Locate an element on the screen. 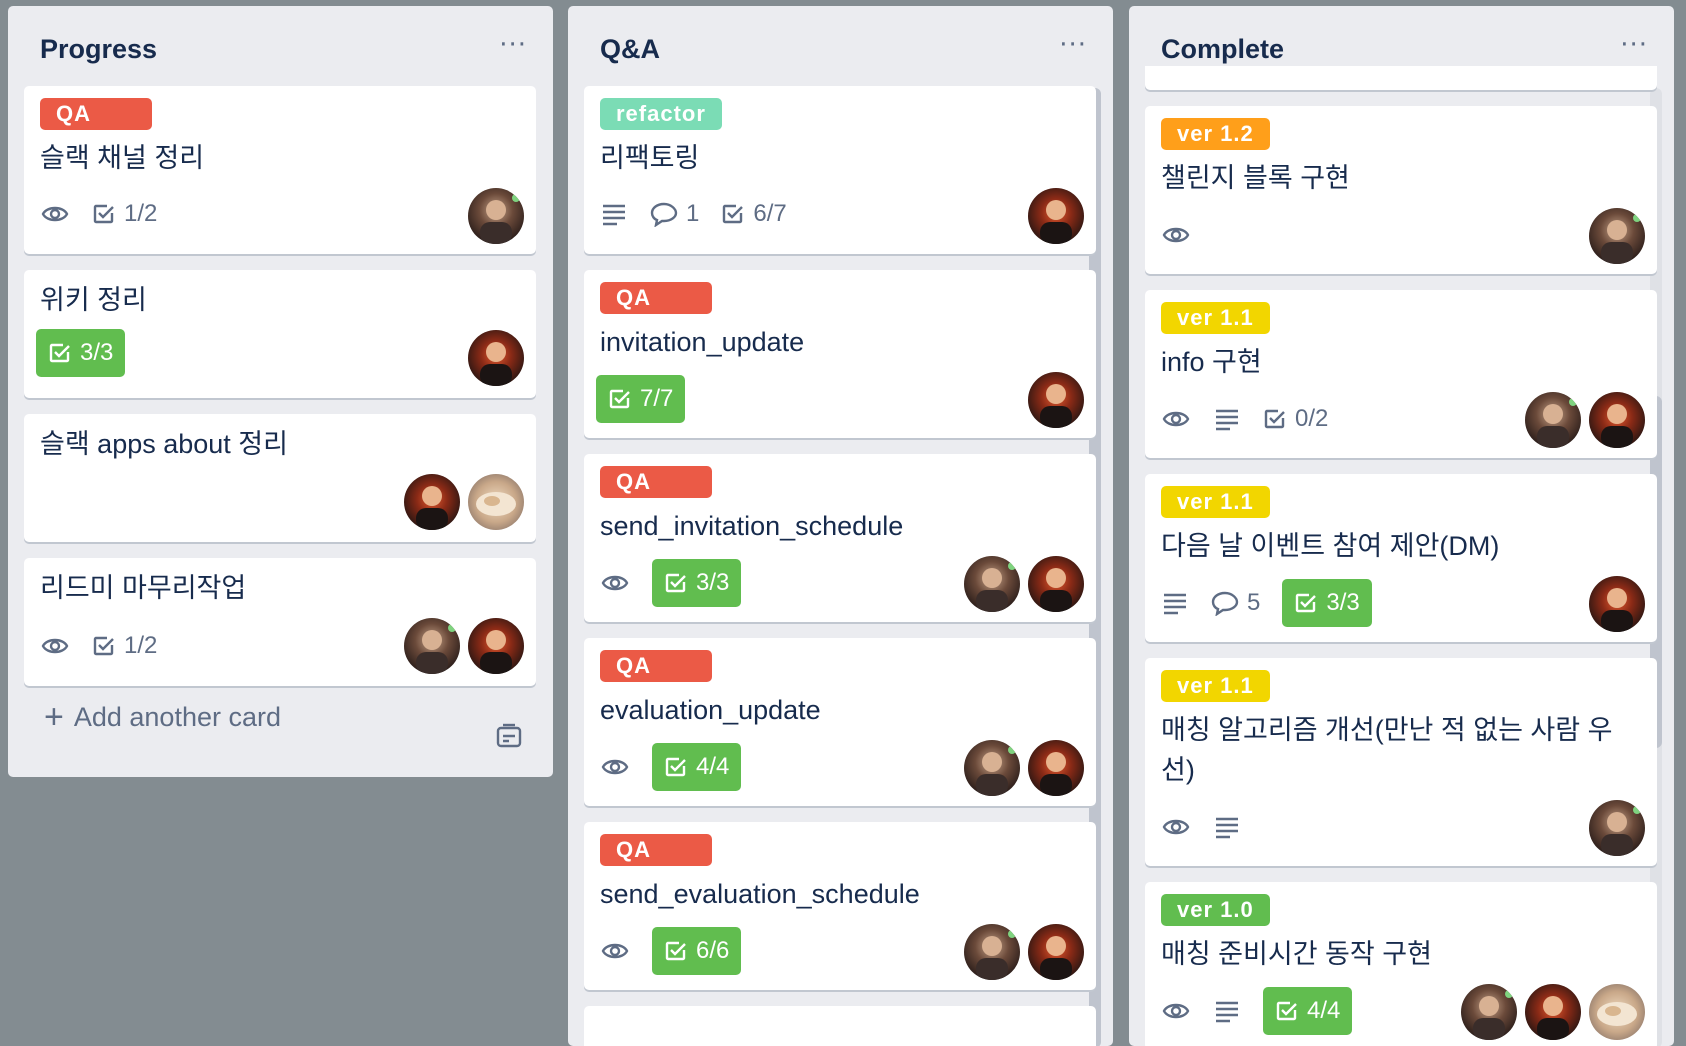 The image size is (1686, 1046). card: ver 1.1 info 구현 0/2 is located at coordinates (1401, 374).